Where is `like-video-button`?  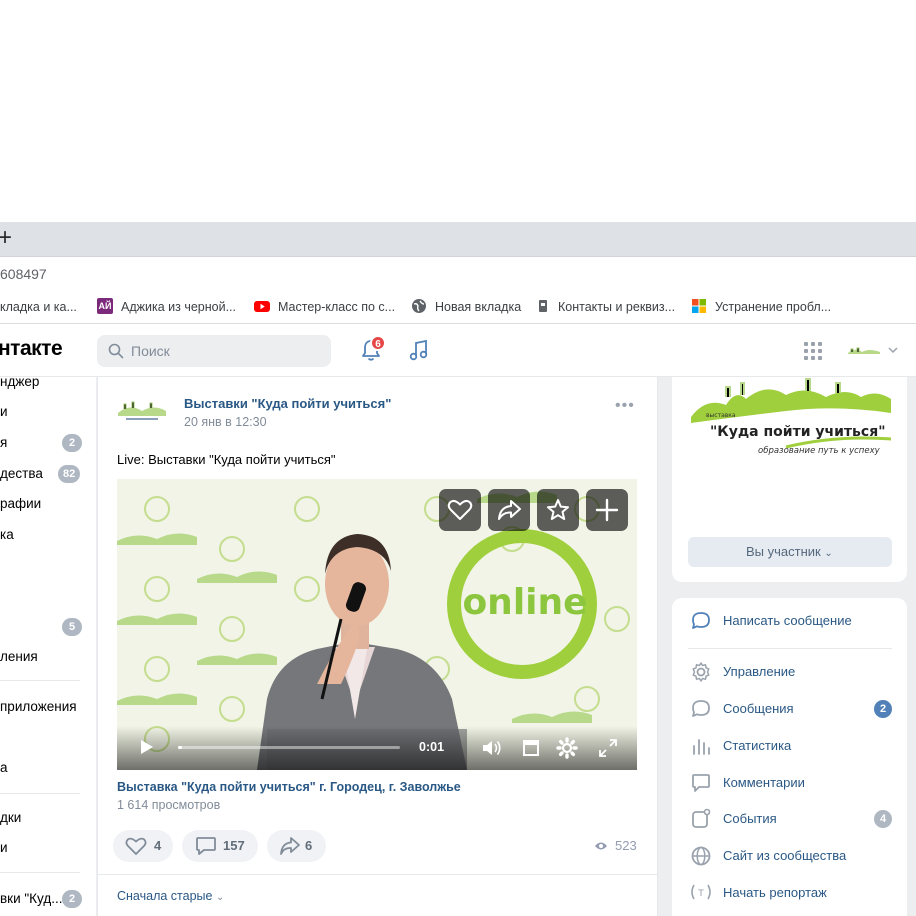
like-video-button is located at coordinates (460, 510).